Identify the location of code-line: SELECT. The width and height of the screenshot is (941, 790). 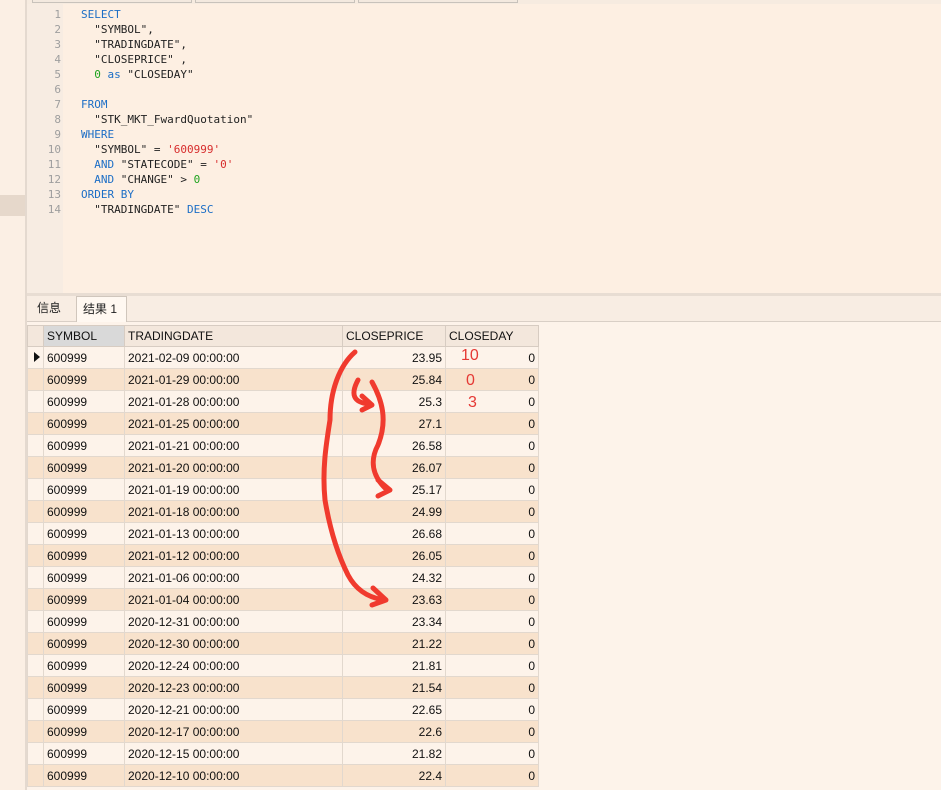
(101, 14).